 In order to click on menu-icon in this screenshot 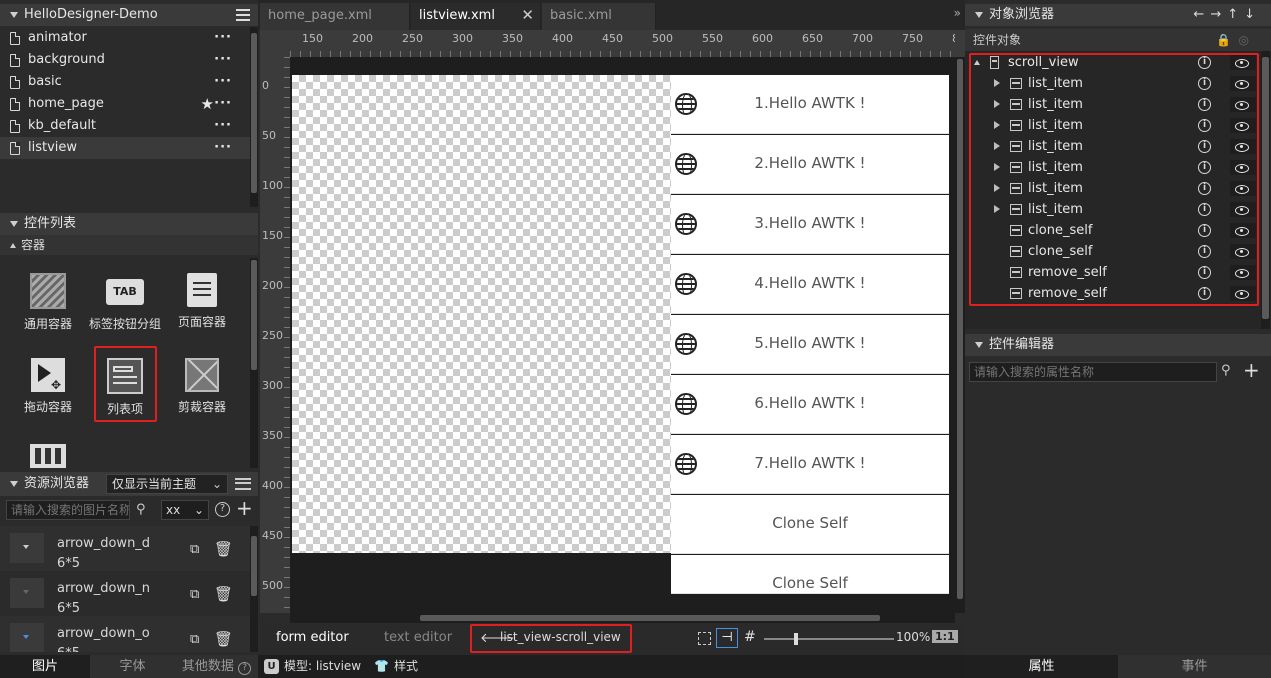, I will do `click(243, 15)`.